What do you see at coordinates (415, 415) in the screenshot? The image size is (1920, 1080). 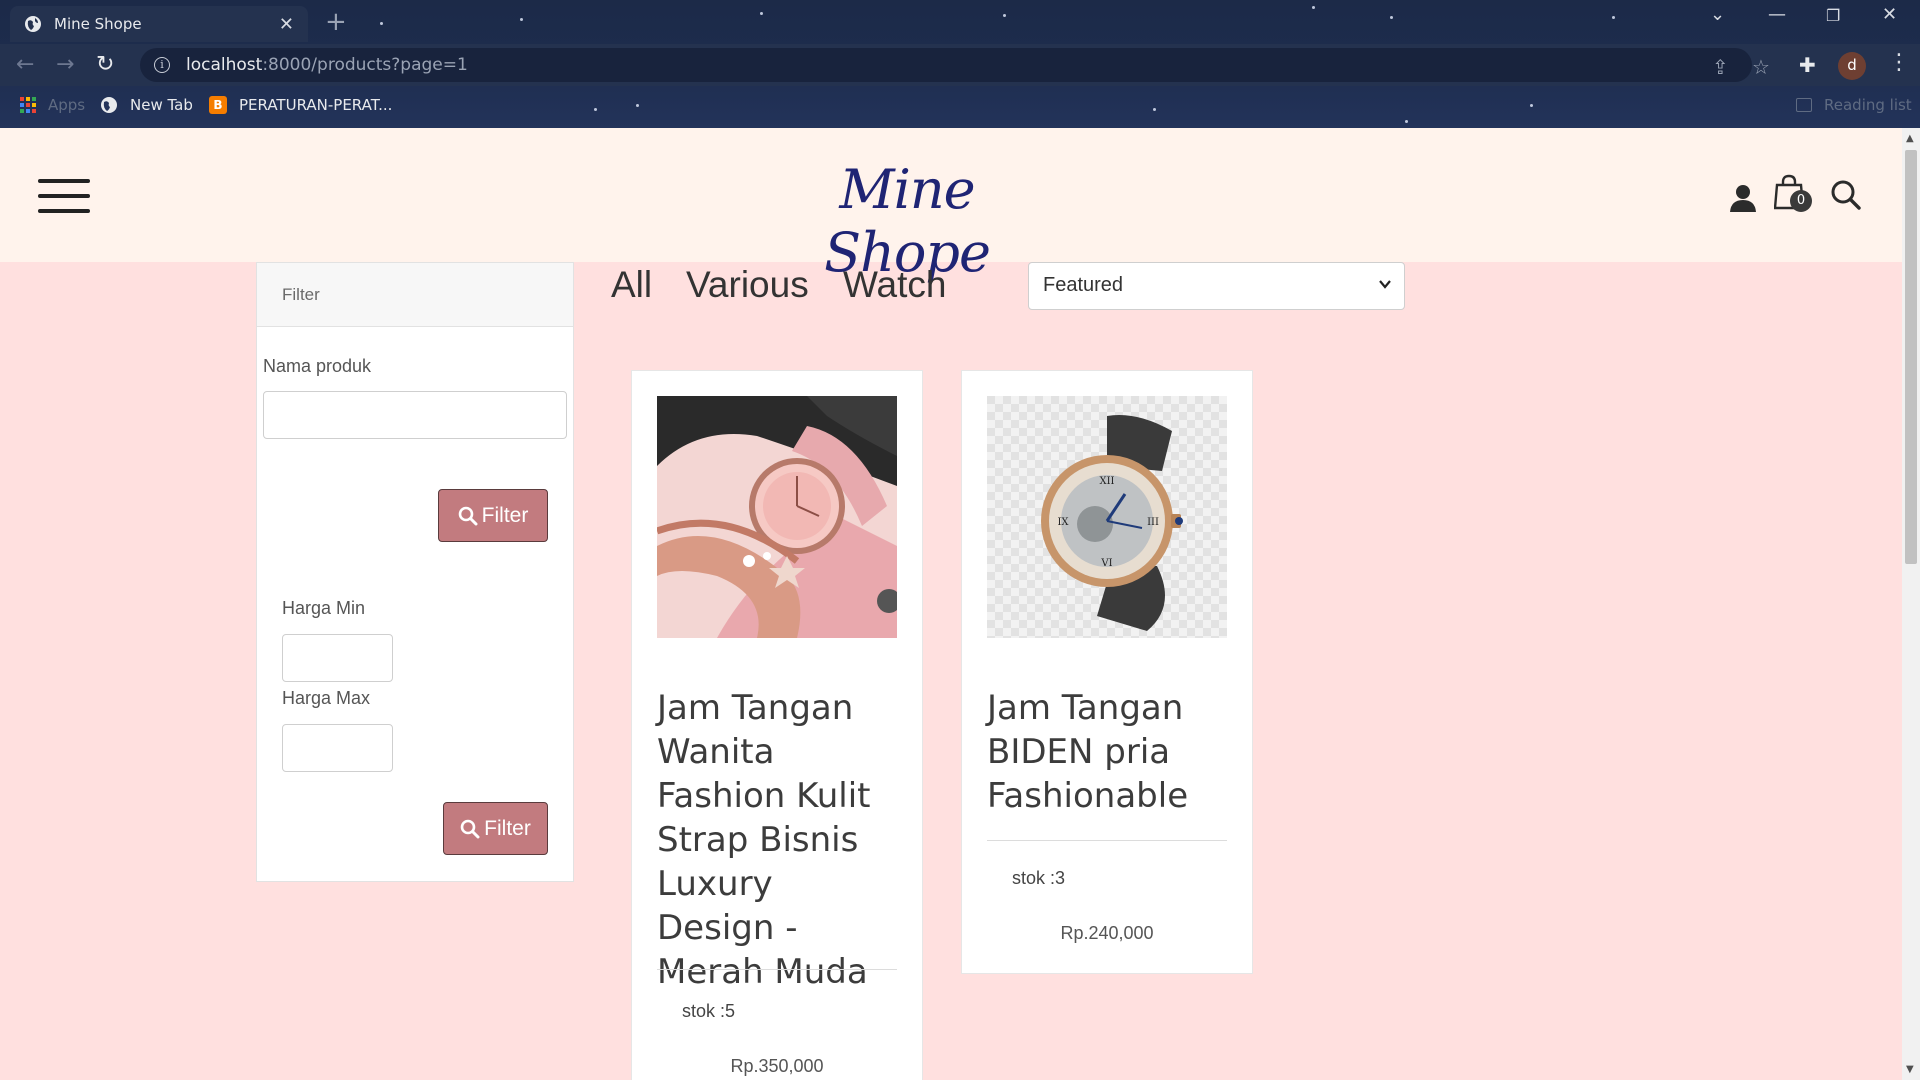 I see `product-name-input` at bounding box center [415, 415].